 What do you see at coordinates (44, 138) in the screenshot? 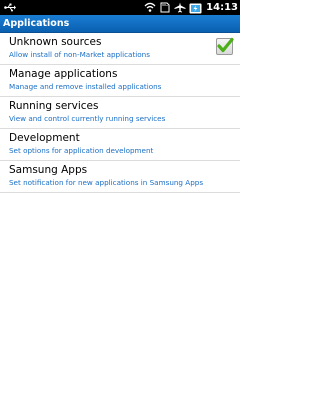
I see `setting-label: Development` at bounding box center [44, 138].